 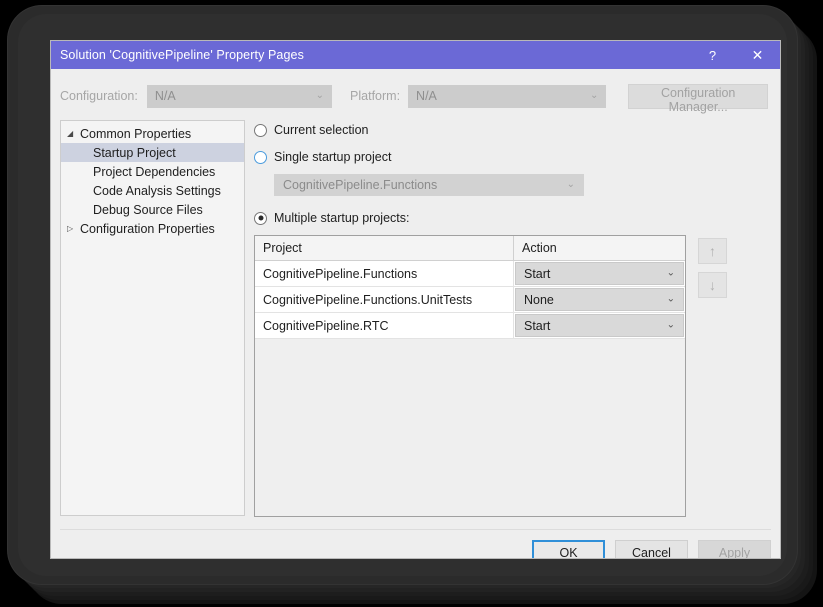 I want to click on arrow-up-icon: ↑, so click(x=712, y=251).